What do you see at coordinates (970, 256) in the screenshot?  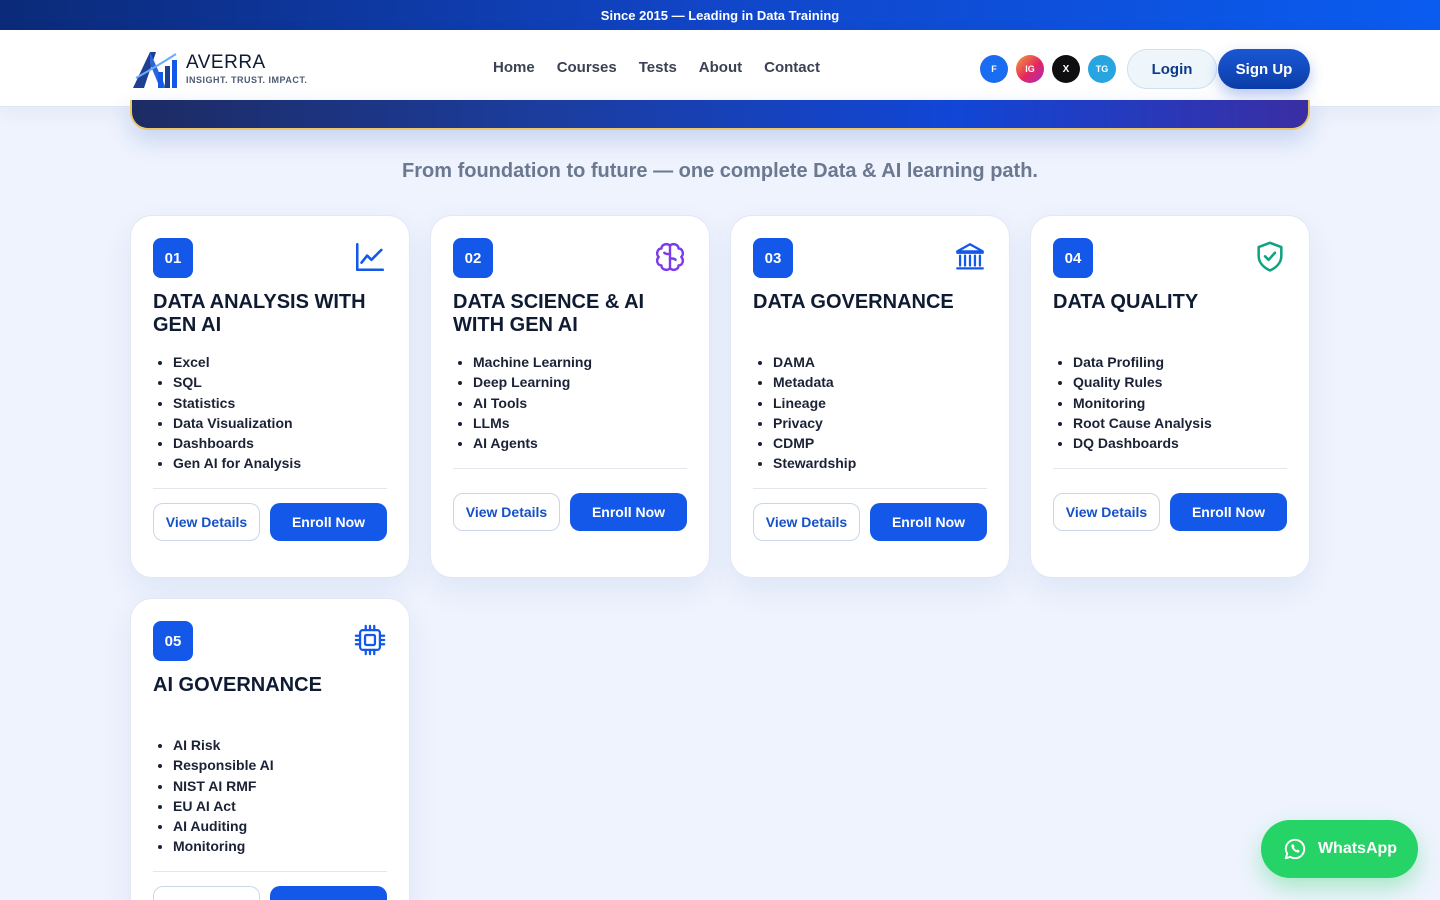 I see `bank-icon` at bounding box center [970, 256].